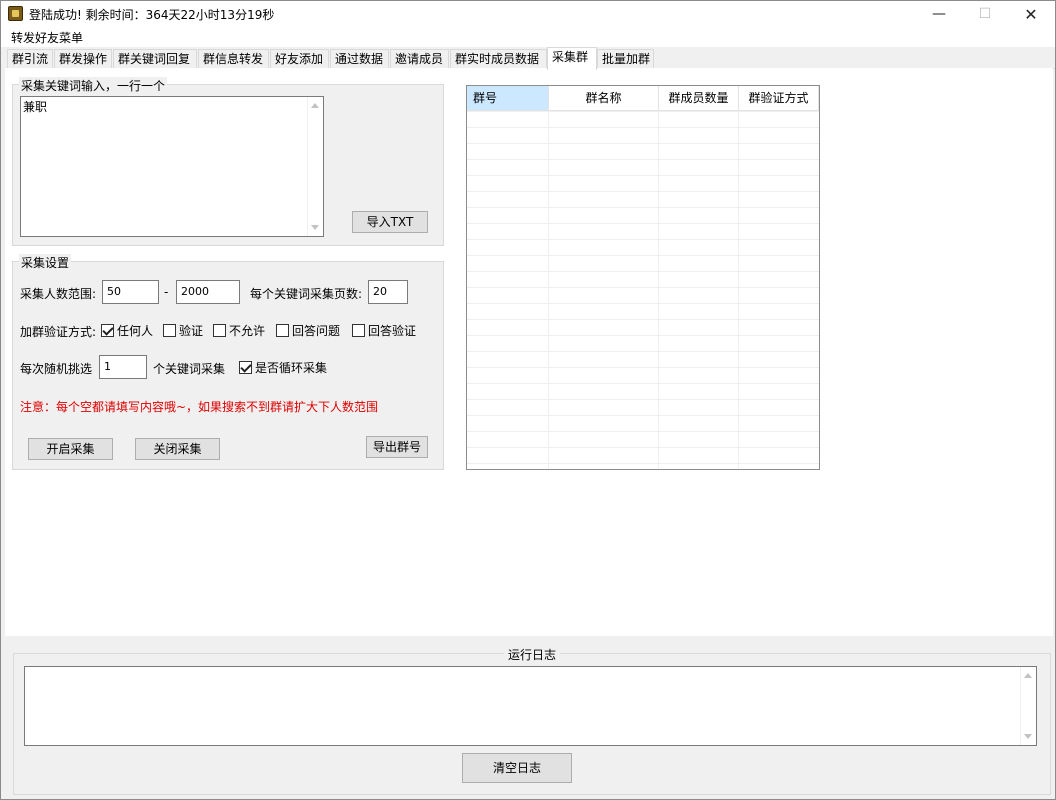 This screenshot has width=1056, height=800. Describe the element at coordinates (390, 222) in the screenshot. I see `import-txt-button: 导入TXT` at that location.